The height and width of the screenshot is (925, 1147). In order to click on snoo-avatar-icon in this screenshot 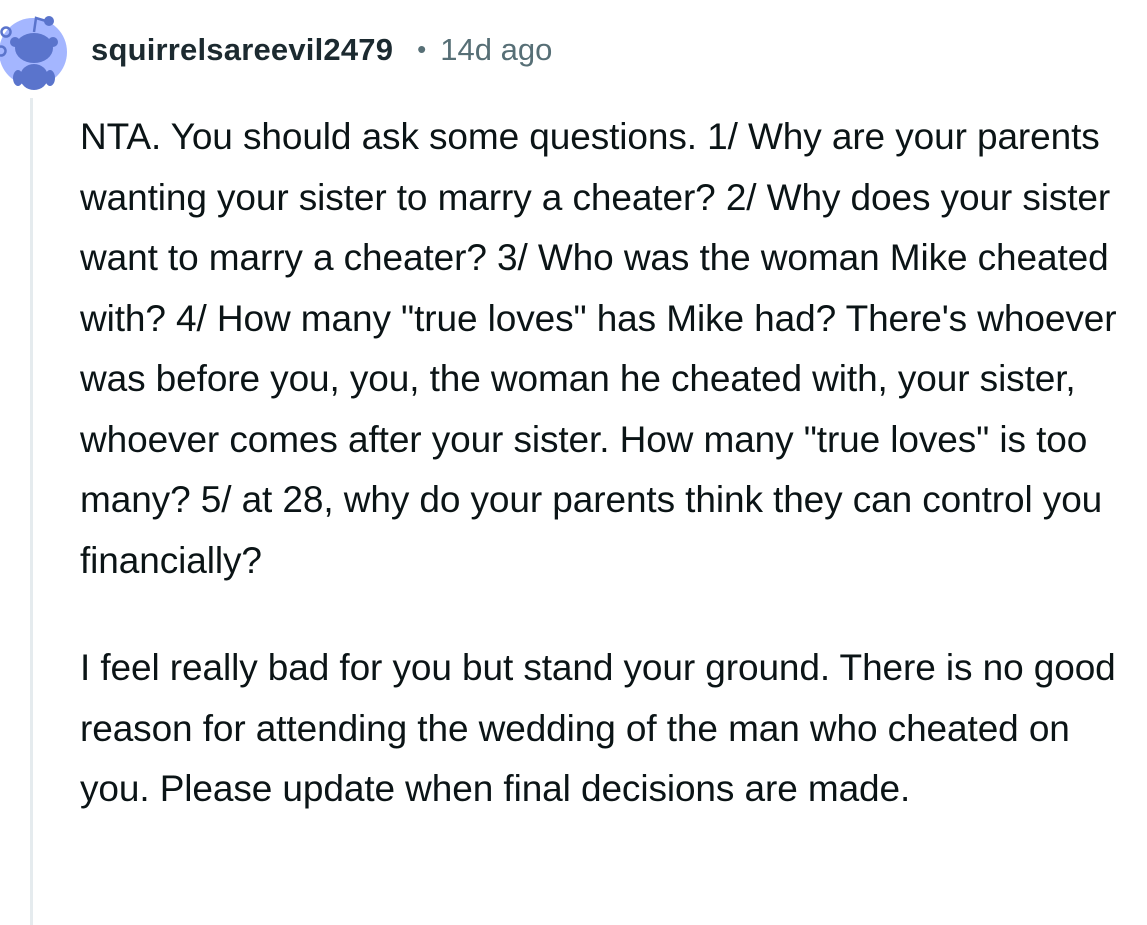, I will do `click(33, 53)`.